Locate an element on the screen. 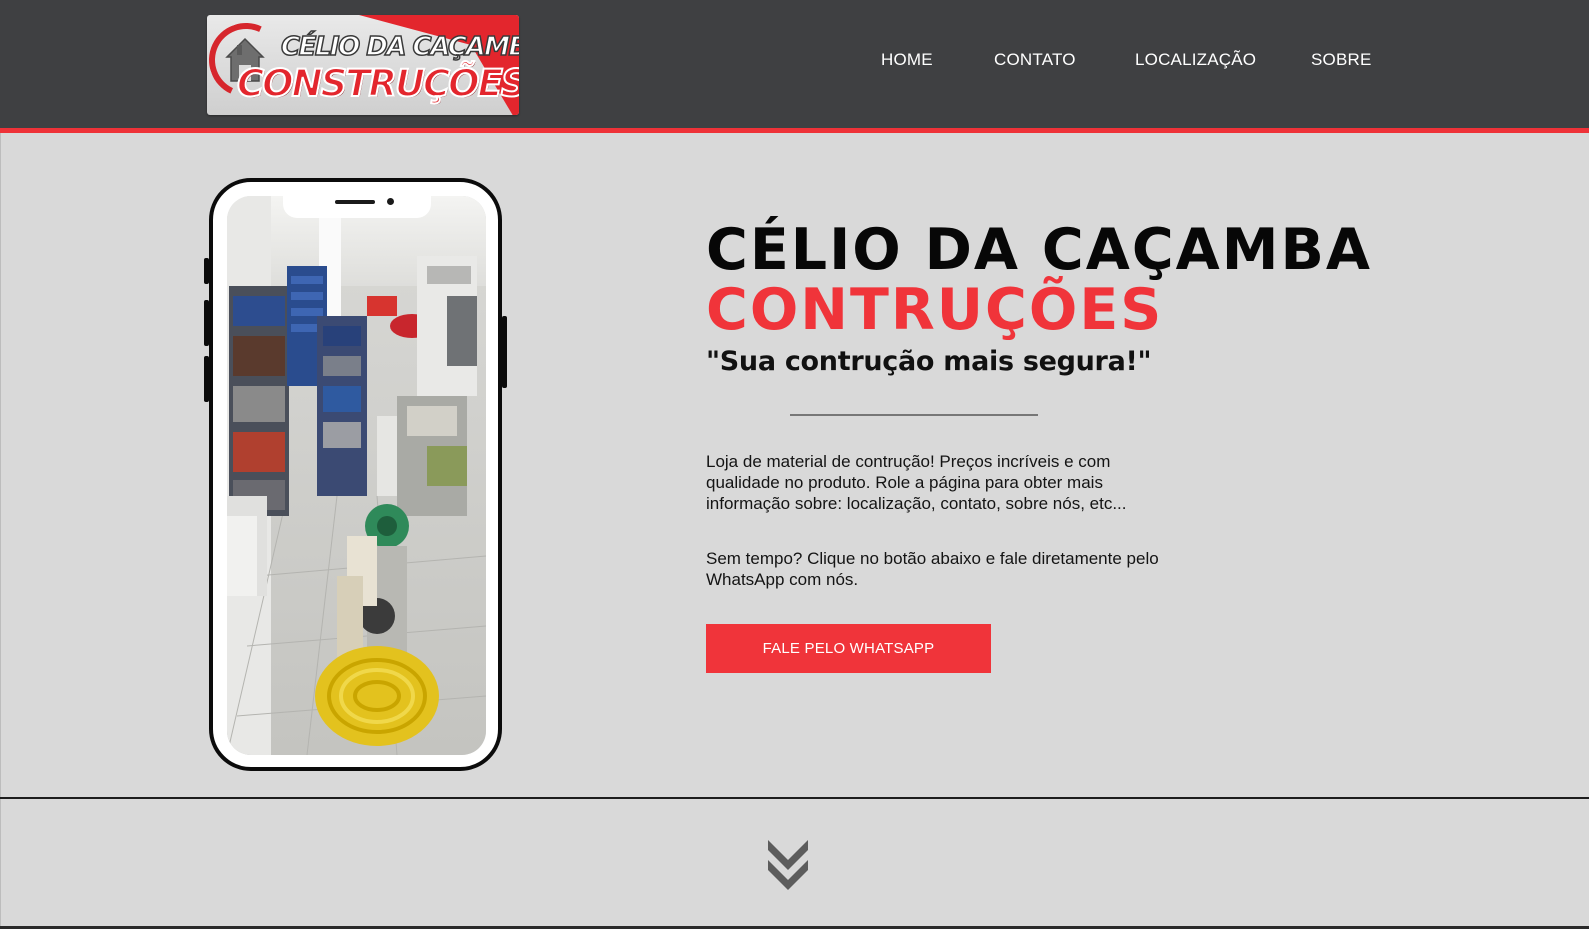  phone-volume-down-button is located at coordinates (206, 379).